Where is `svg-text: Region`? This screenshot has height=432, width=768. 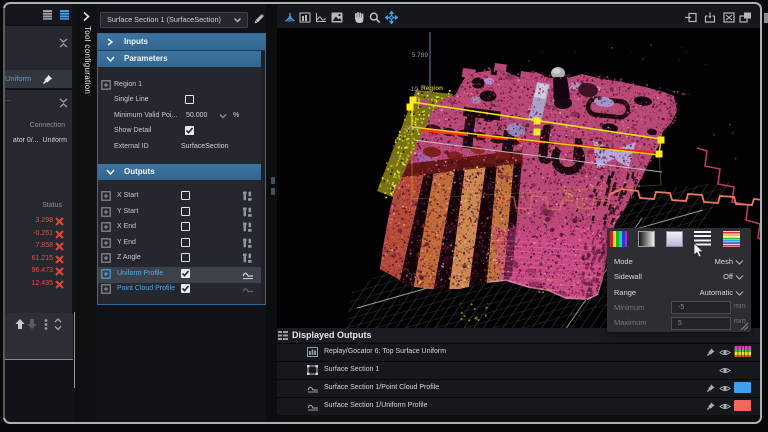 svg-text: Region is located at coordinates (432, 88).